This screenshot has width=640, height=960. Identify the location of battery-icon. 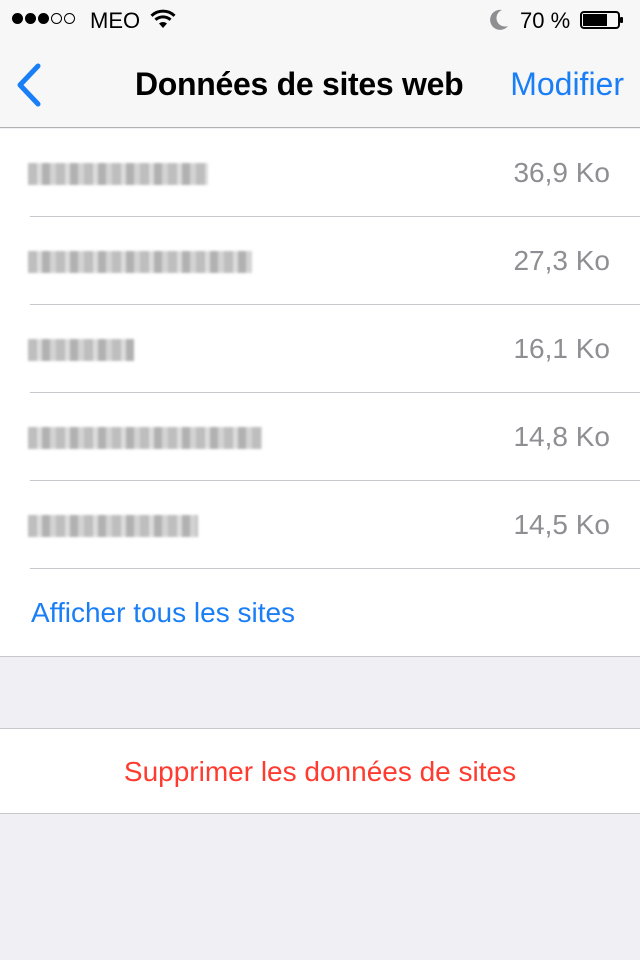
(601, 20).